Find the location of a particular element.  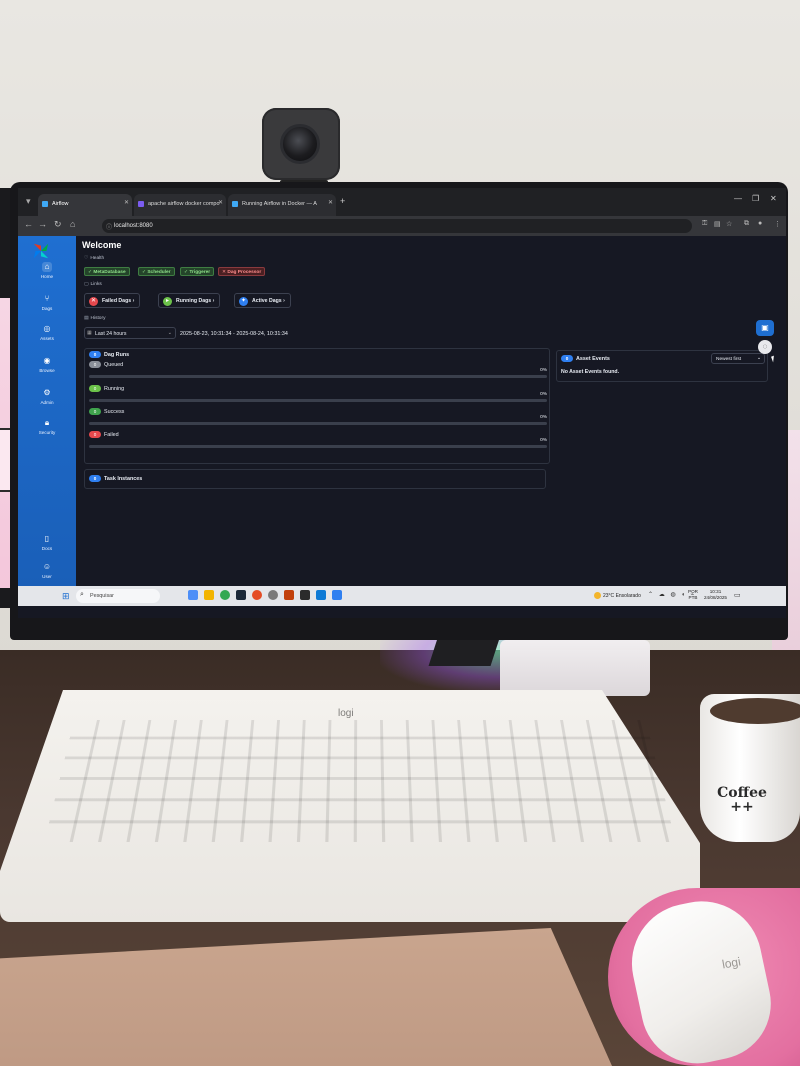

airflow-logo-icon is located at coordinates (41, 251).